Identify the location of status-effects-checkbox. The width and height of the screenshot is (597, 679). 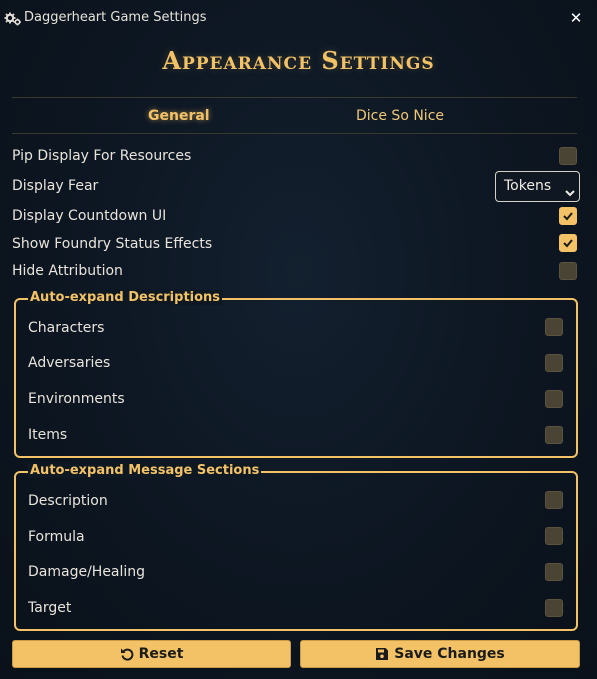
(568, 243).